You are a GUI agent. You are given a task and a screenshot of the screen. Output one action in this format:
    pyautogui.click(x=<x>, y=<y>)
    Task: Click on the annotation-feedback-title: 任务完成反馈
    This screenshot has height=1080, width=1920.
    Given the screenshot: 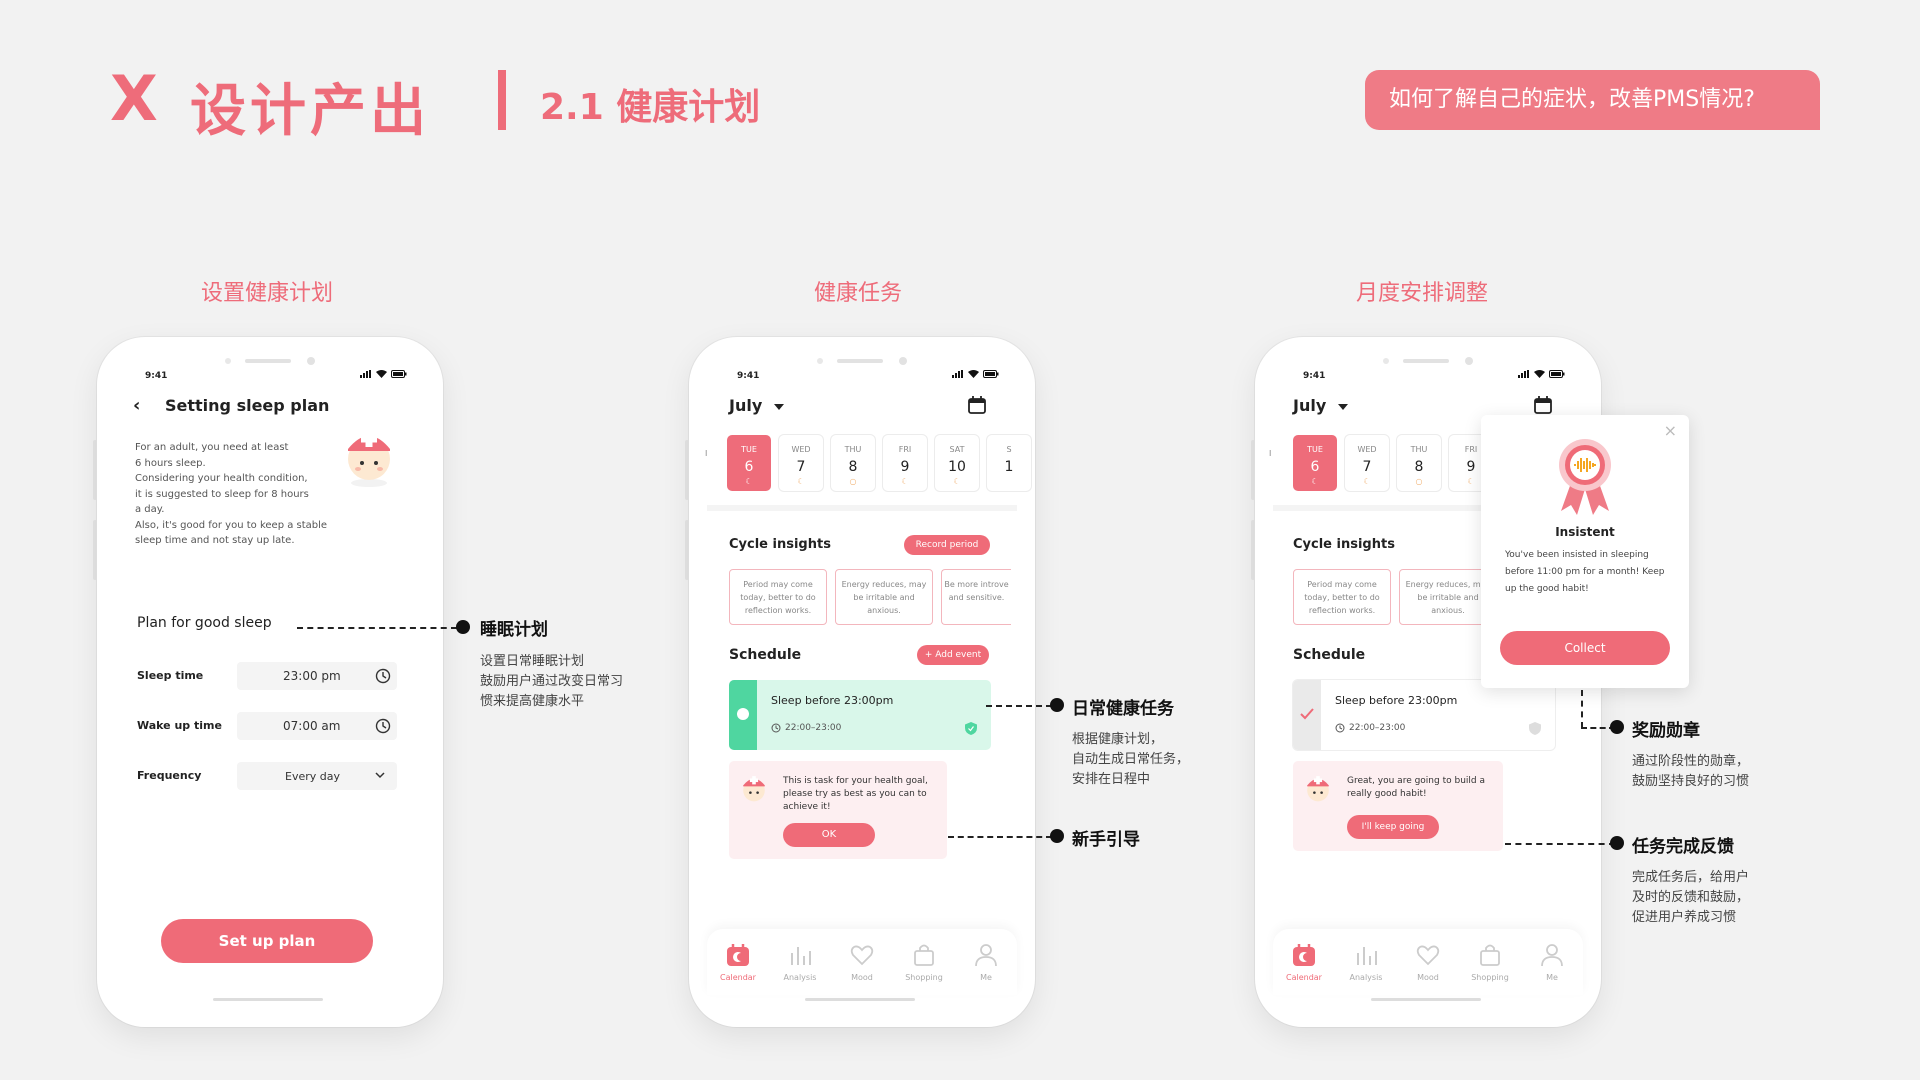 What is the action you would take?
    pyautogui.click(x=1683, y=847)
    